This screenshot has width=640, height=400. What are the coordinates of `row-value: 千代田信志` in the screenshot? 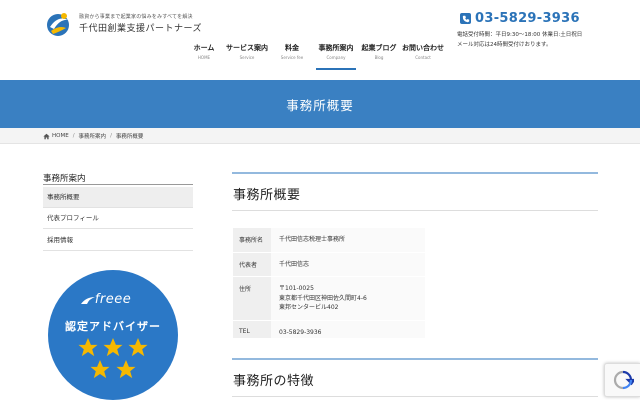 It's located at (348, 264).